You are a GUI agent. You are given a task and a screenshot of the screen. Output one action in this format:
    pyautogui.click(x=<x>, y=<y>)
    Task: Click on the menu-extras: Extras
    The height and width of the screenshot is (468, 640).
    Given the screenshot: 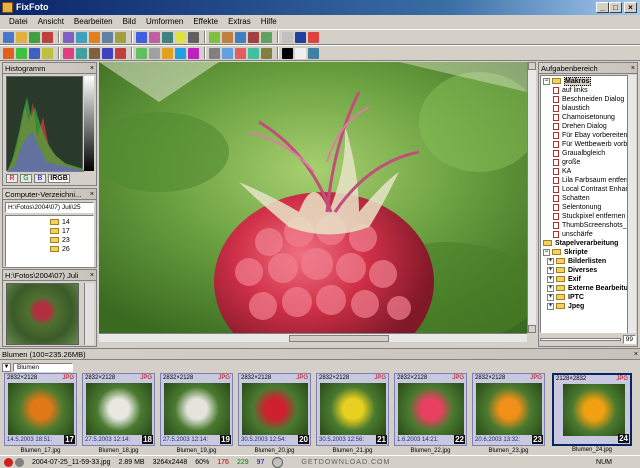 What is the action you would take?
    pyautogui.click(x=239, y=22)
    